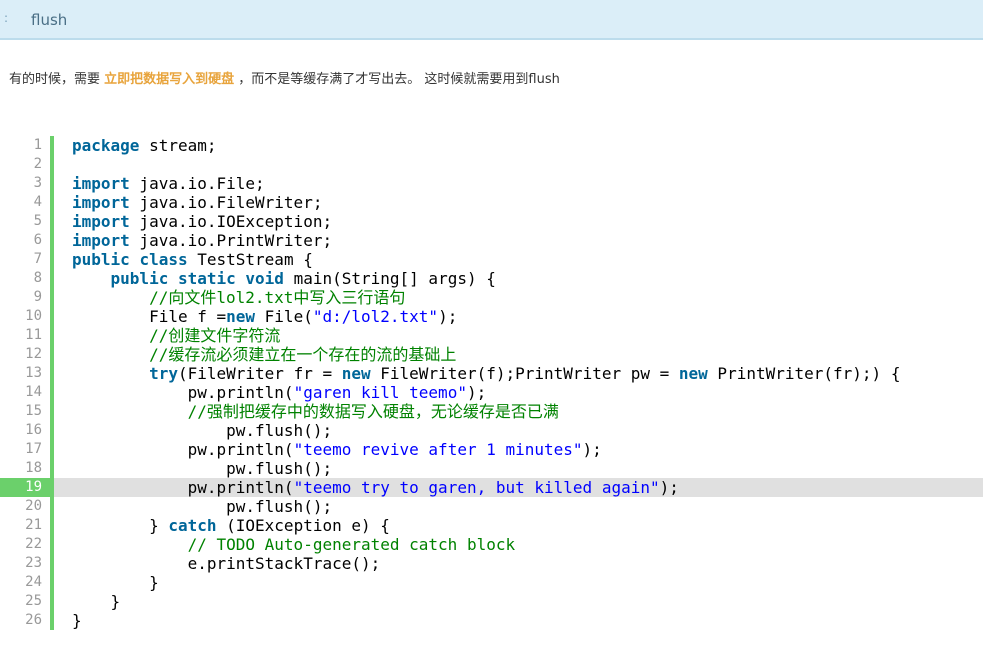 Image resolution: width=983 pixels, height=665 pixels. What do you see at coordinates (33, 582) in the screenshot?
I see `line-number: 24` at bounding box center [33, 582].